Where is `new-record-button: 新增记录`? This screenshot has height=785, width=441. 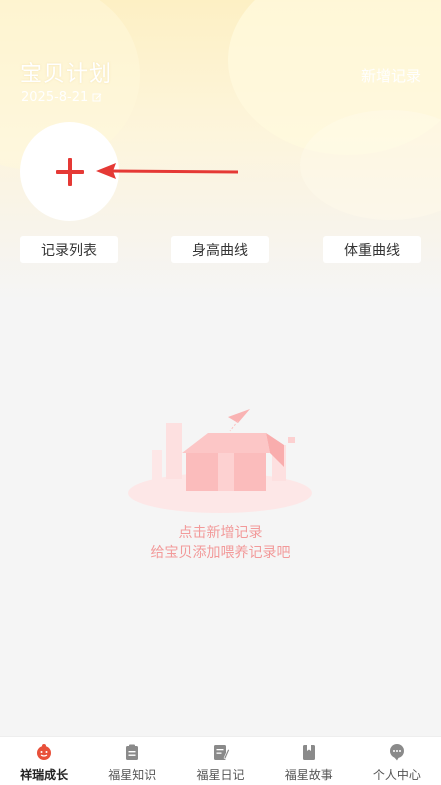 new-record-button: 新增记录 is located at coordinates (391, 75).